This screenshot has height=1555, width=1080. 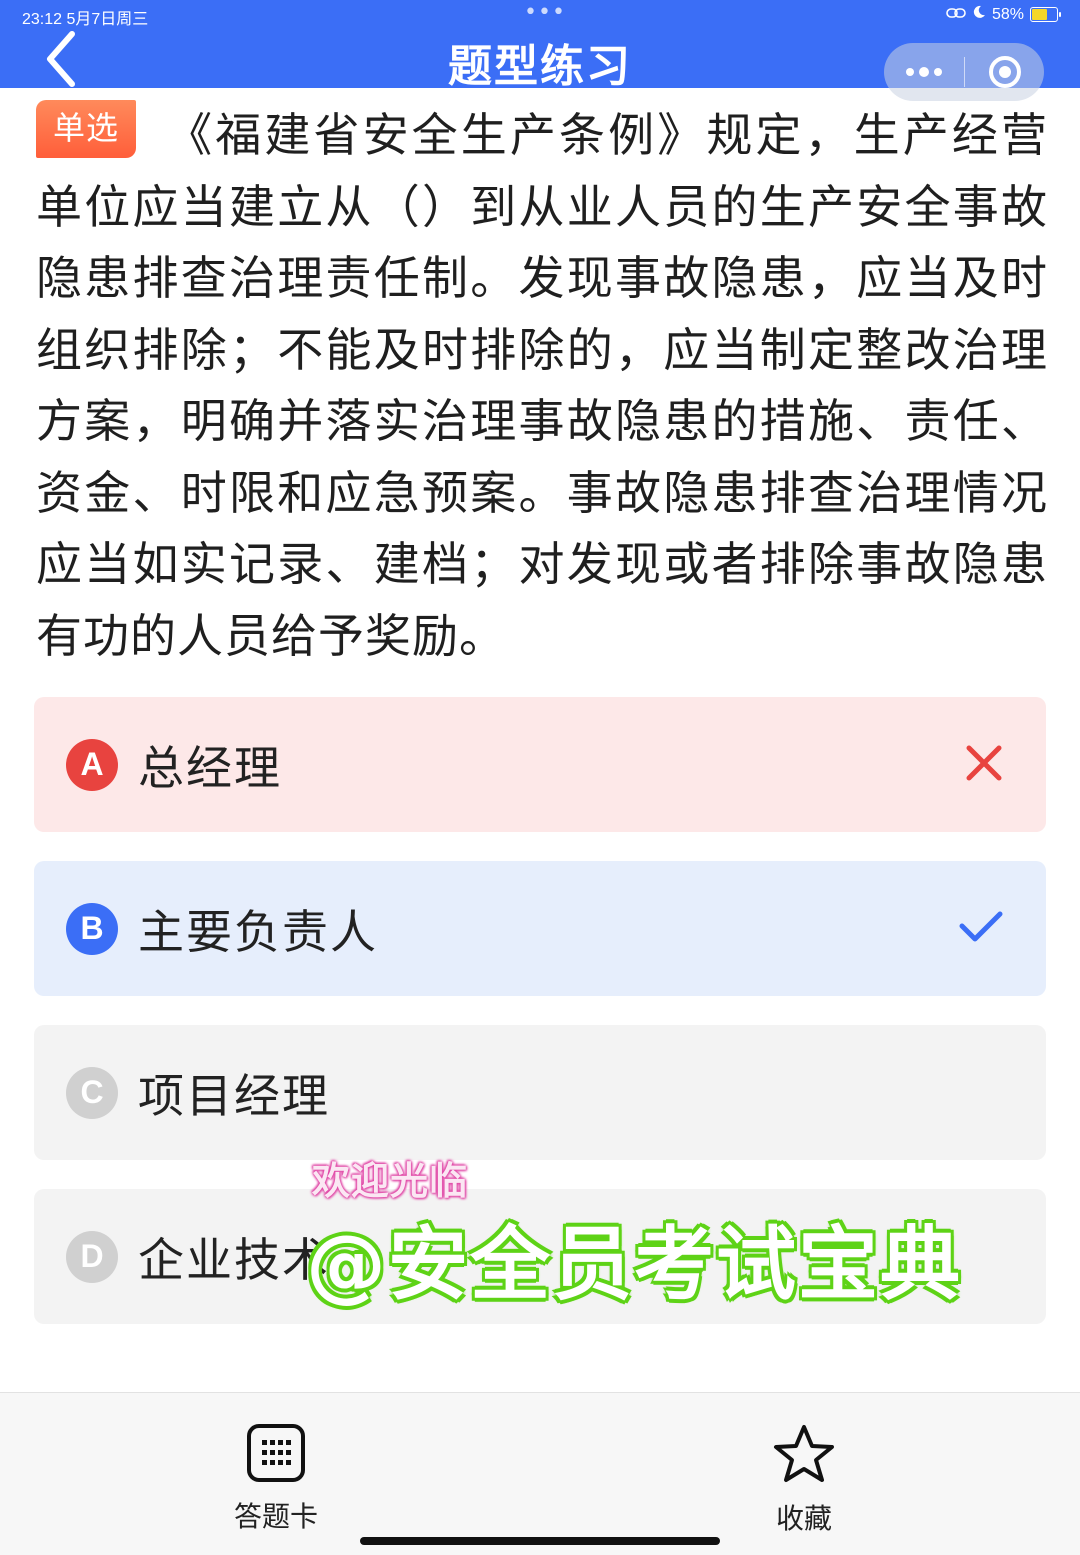 What do you see at coordinates (981, 929) in the screenshot?
I see `check-icon` at bounding box center [981, 929].